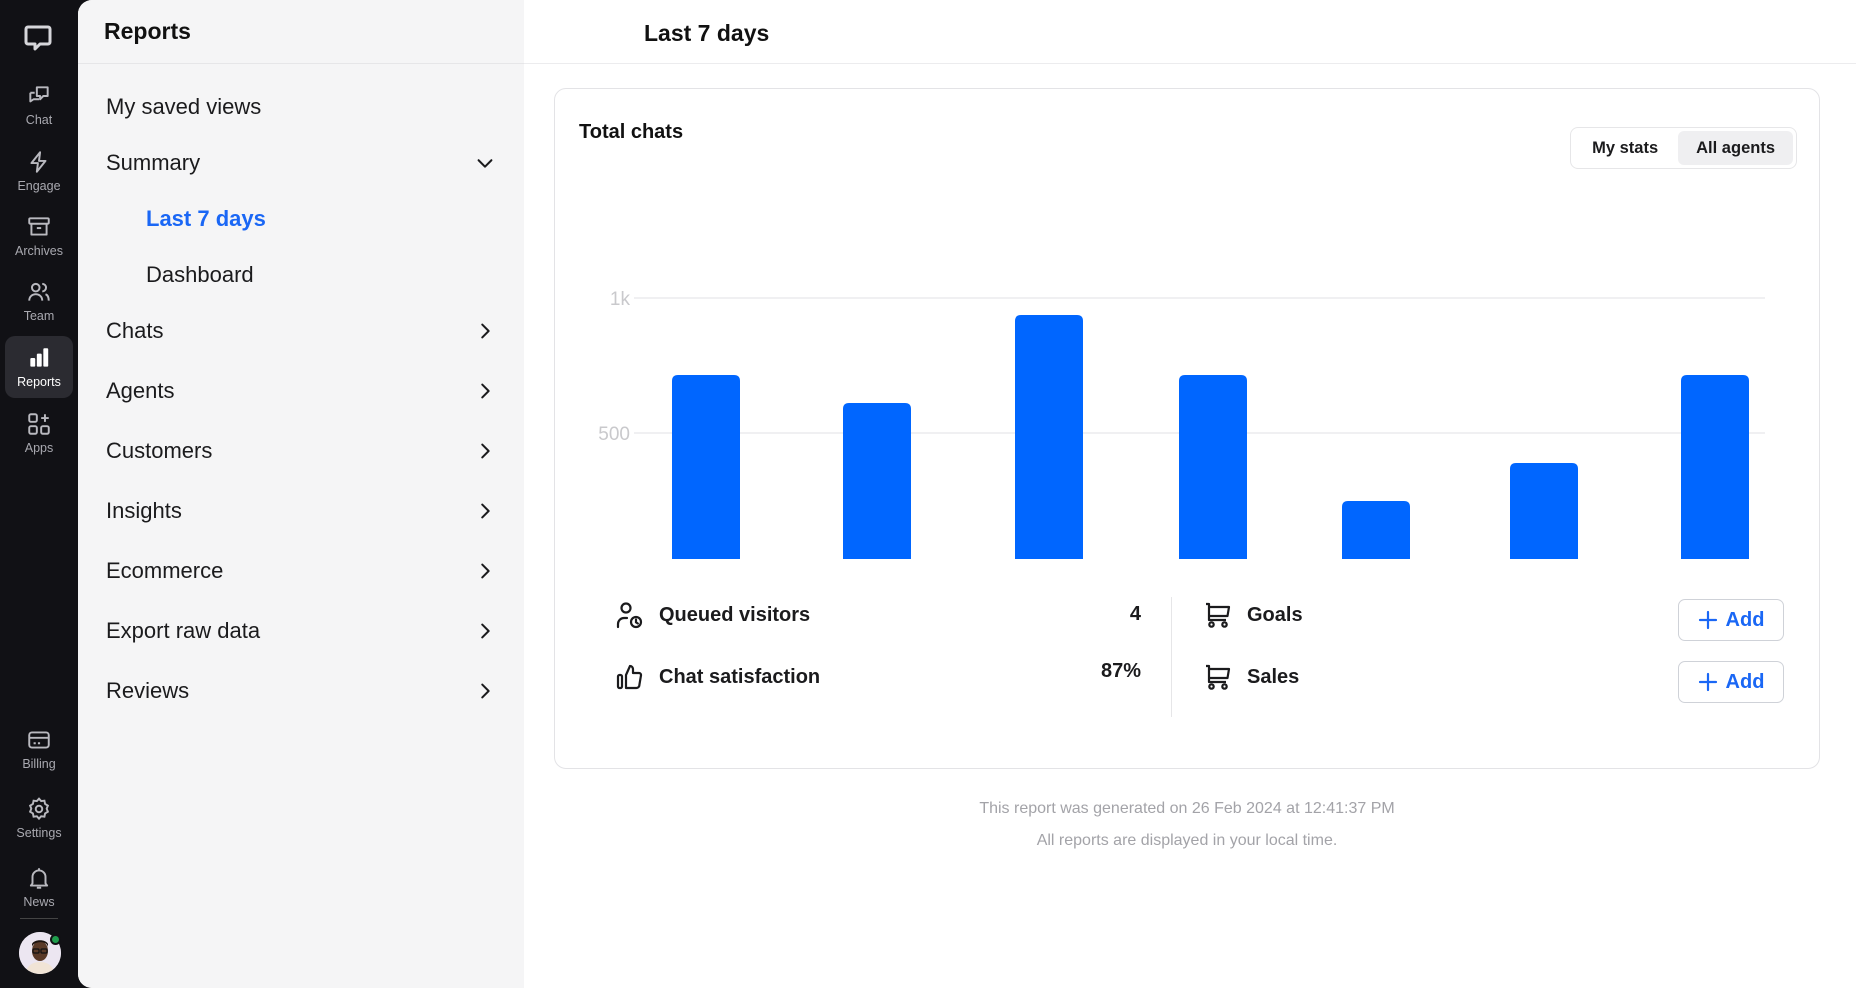  Describe the element at coordinates (301, 219) in the screenshot. I see `subnav-item-last-7-days: Last 7 days` at that location.